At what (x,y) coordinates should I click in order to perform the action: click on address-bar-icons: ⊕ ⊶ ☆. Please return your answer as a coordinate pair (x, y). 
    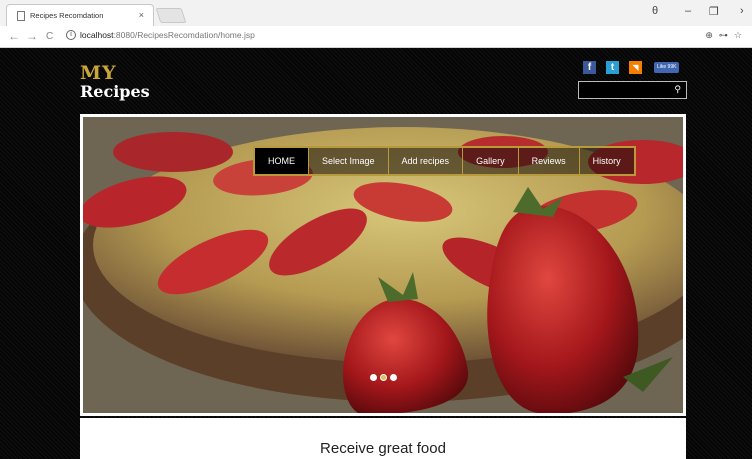
    Looking at the image, I should click on (723, 35).